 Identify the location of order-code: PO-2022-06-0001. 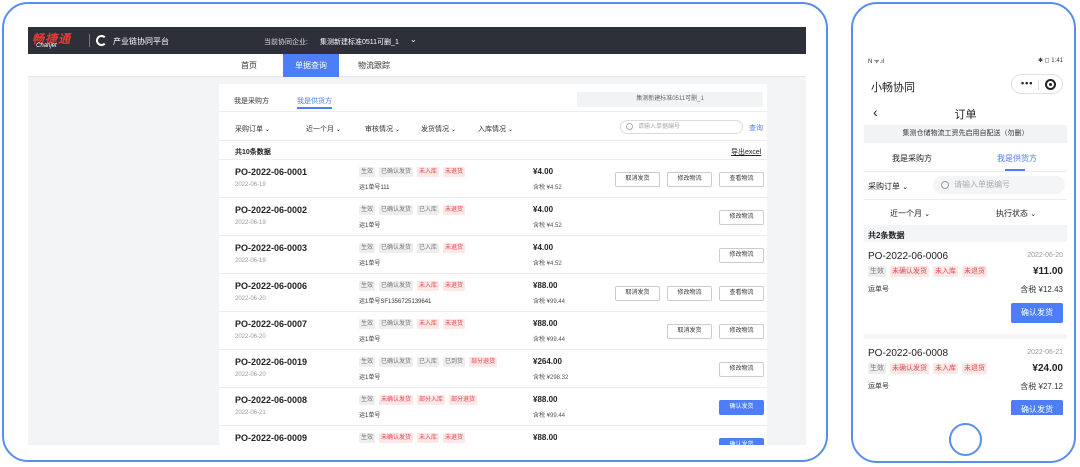
(271, 172).